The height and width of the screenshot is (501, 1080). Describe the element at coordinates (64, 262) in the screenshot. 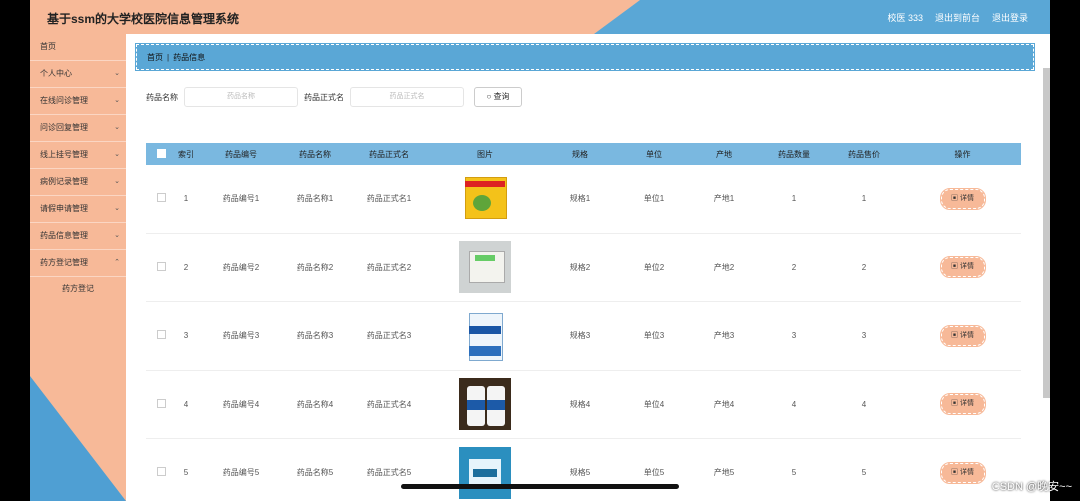

I see `sidebar-item-label: 药方登记管理` at that location.